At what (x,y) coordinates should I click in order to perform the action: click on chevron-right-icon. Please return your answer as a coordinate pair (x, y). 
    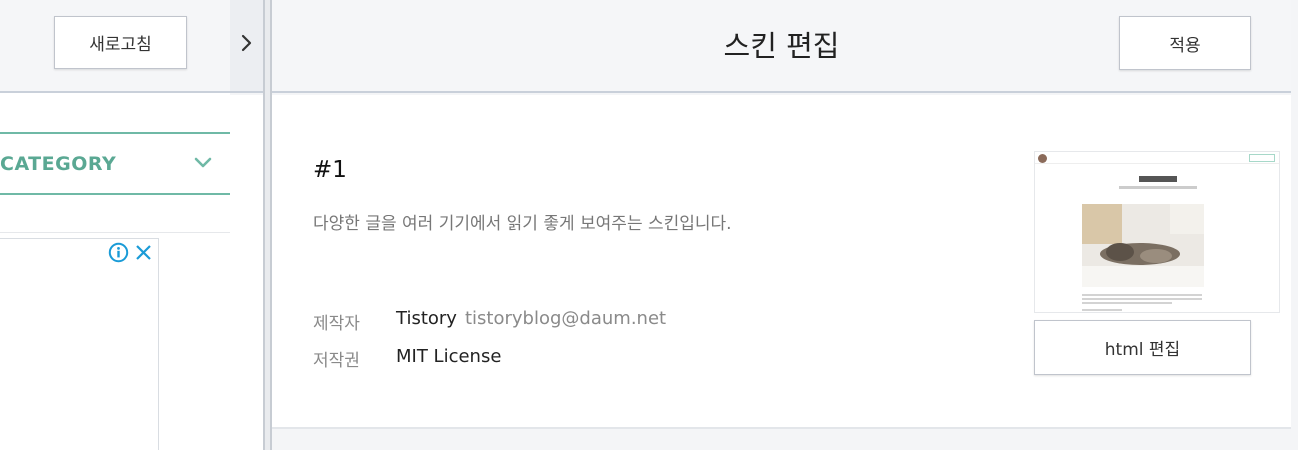
    Looking at the image, I should click on (246, 43).